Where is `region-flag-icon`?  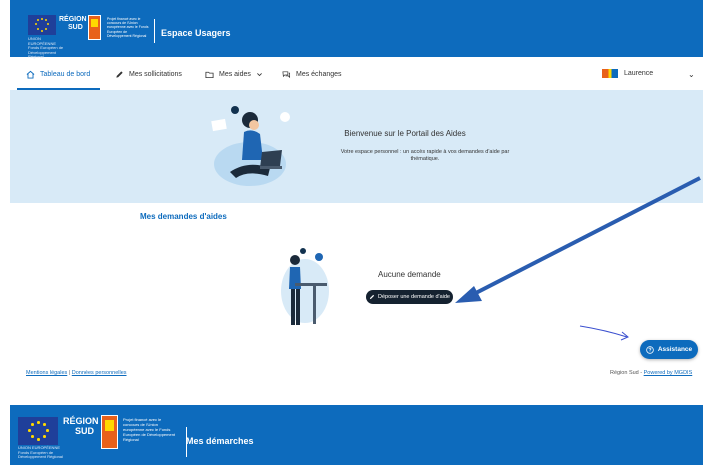
region-flag-icon is located at coordinates (610, 73).